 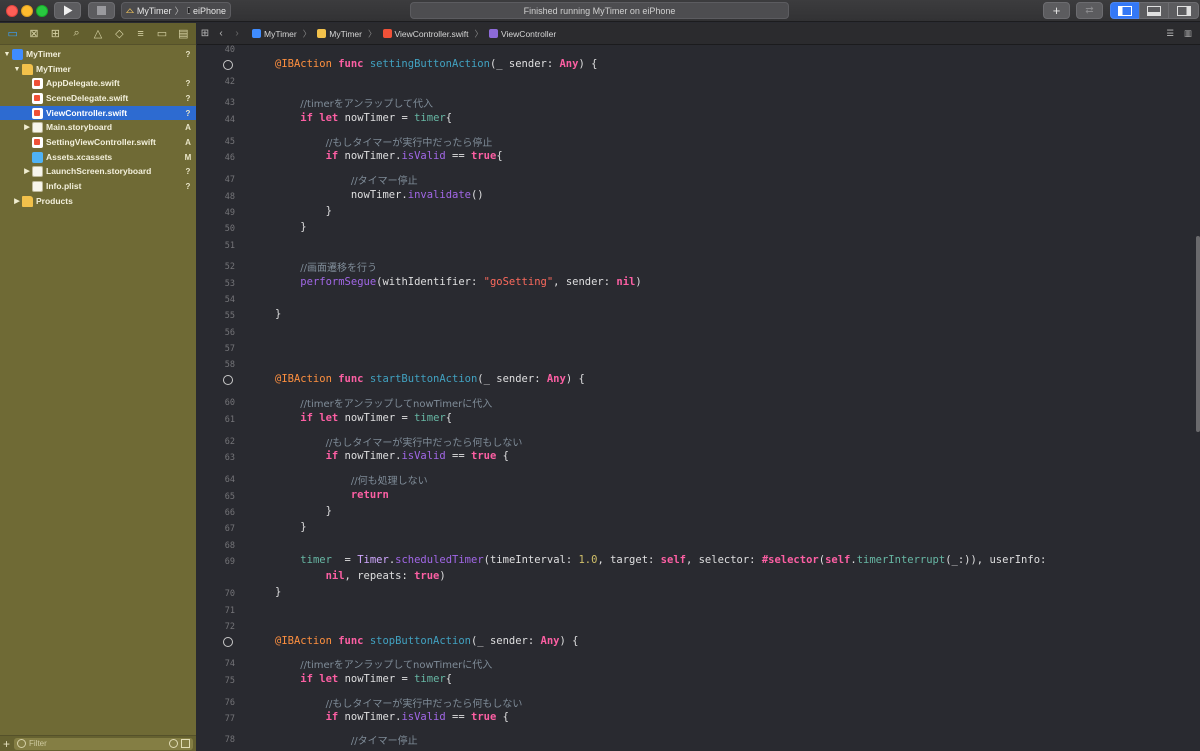 I want to click on zoom-window-button, so click(x=42, y=11).